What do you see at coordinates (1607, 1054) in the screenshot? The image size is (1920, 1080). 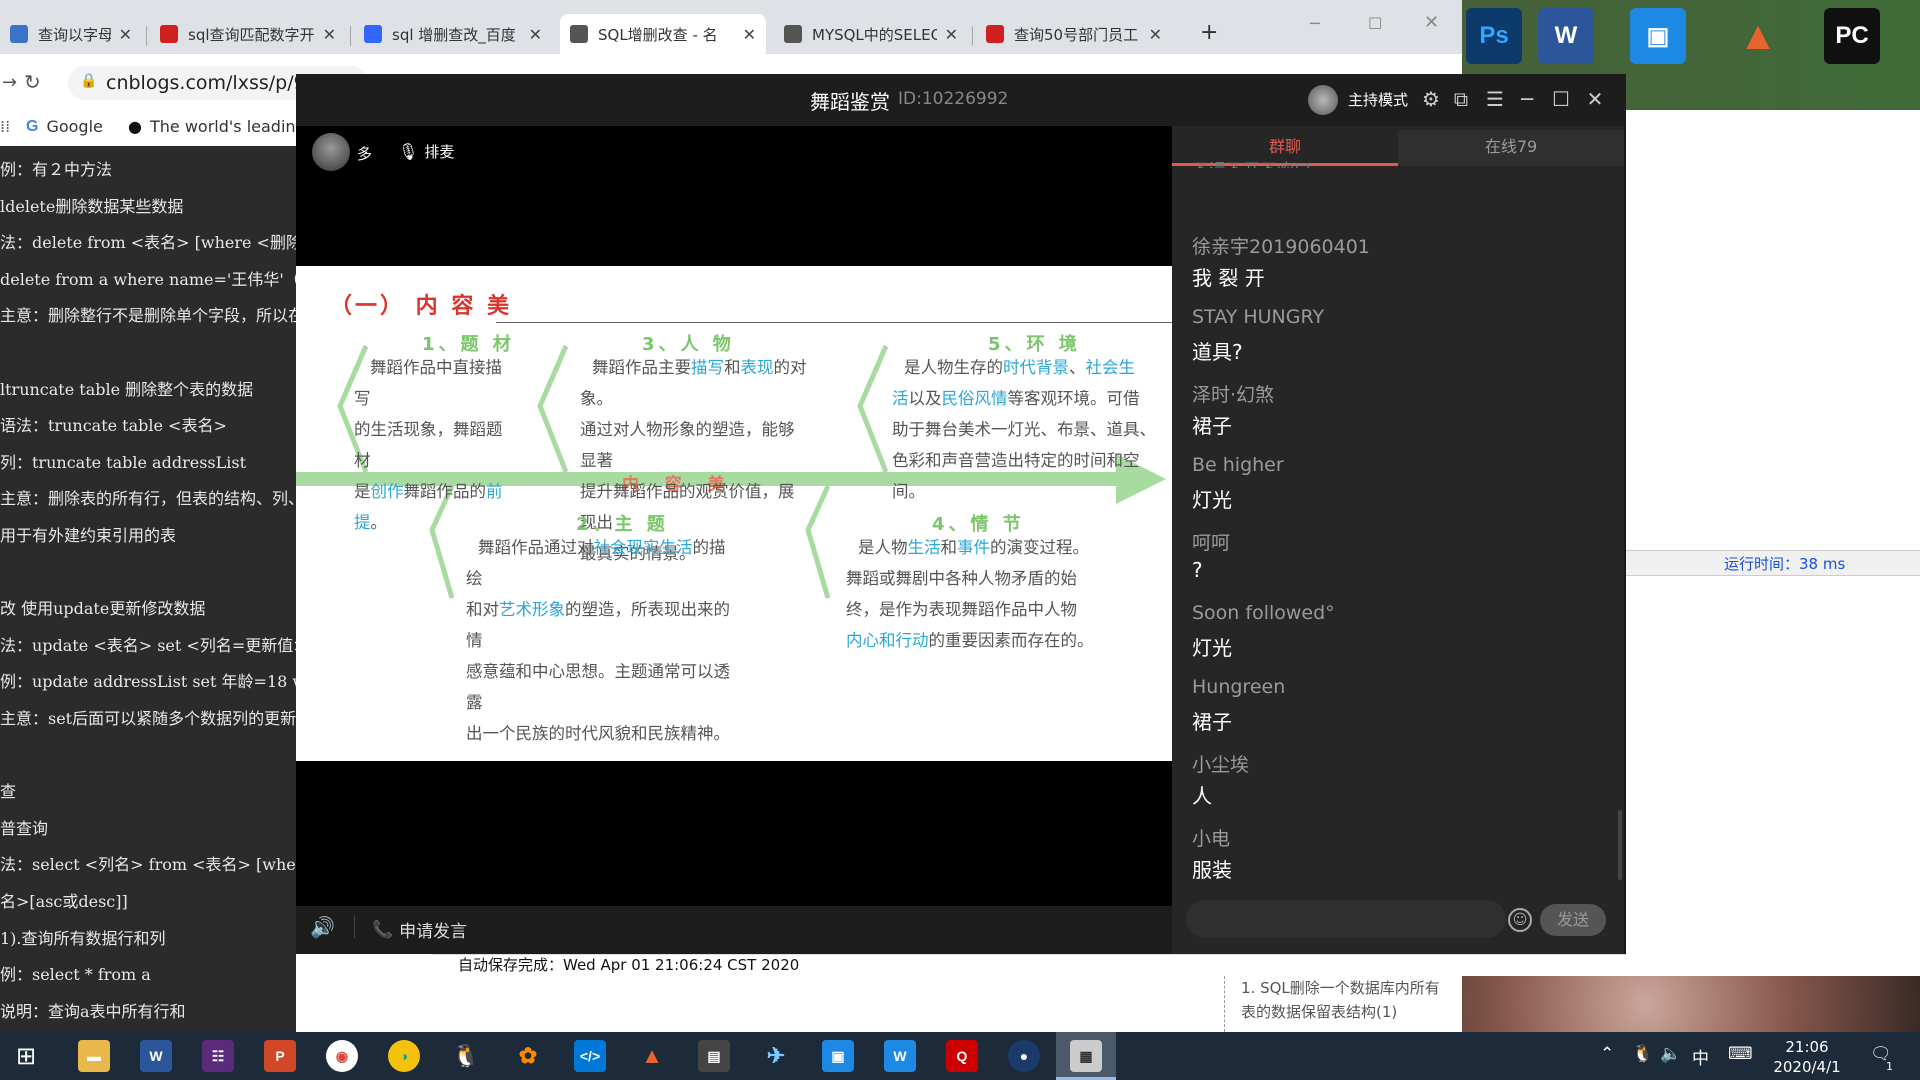 I see `chevron-up-icon: ⌃` at bounding box center [1607, 1054].